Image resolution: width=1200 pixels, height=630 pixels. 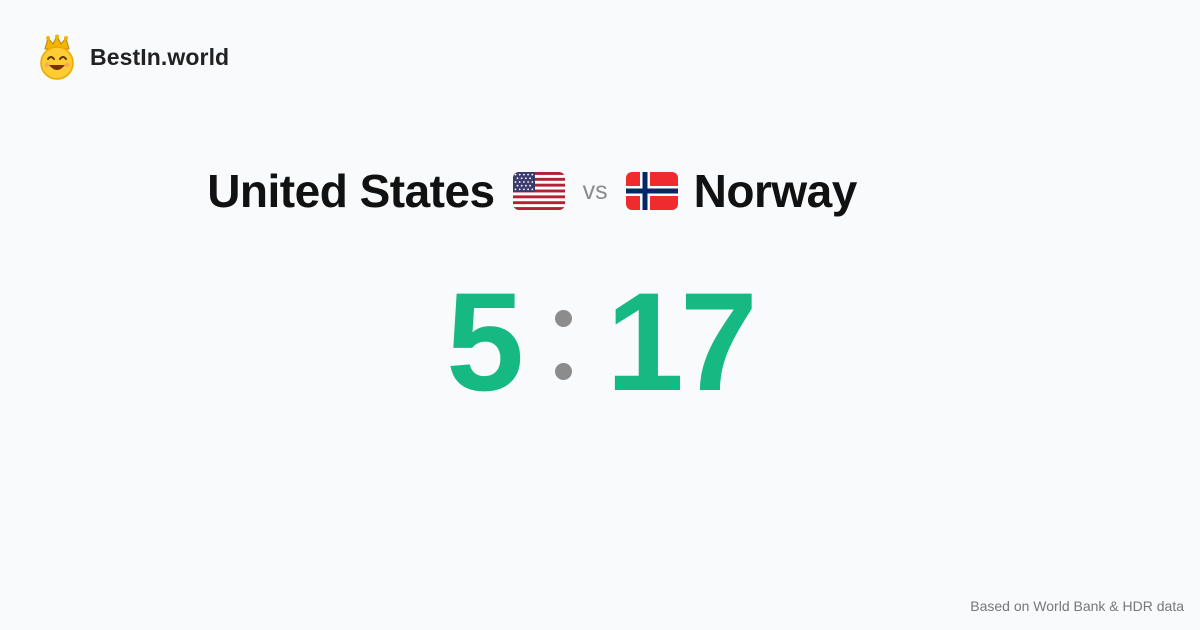 What do you see at coordinates (351, 191) in the screenshot?
I see `left-country-name: United States` at bounding box center [351, 191].